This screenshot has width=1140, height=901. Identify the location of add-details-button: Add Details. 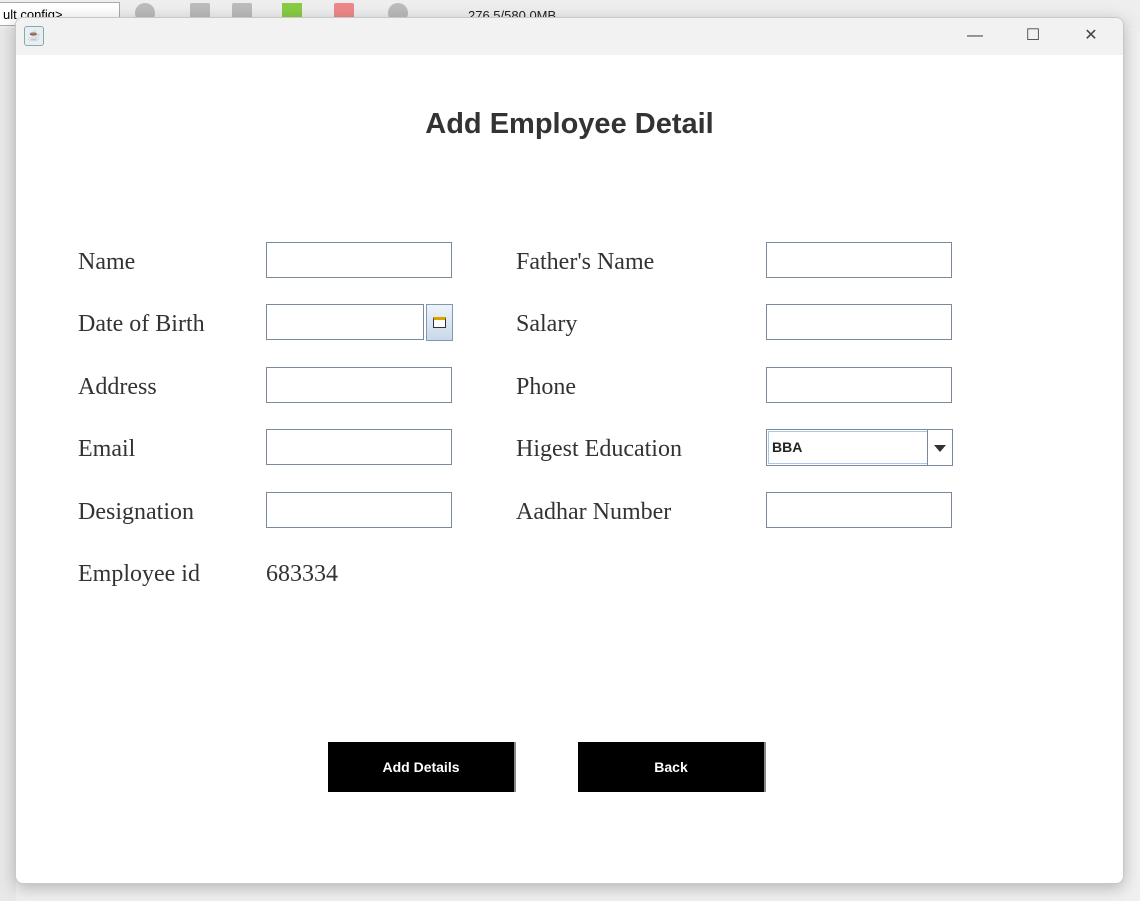
(422, 767).